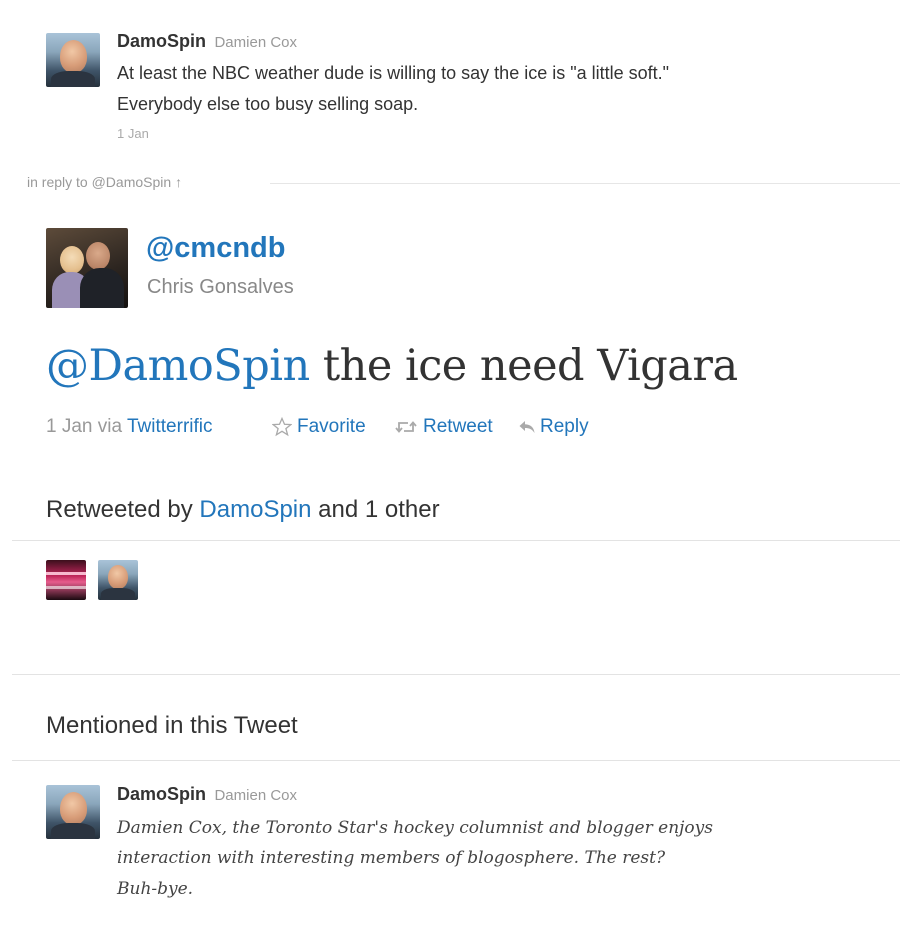 This screenshot has height=937, width=900. I want to click on parent-tweet-header: DamoSpin Damien Cox, so click(207, 41).